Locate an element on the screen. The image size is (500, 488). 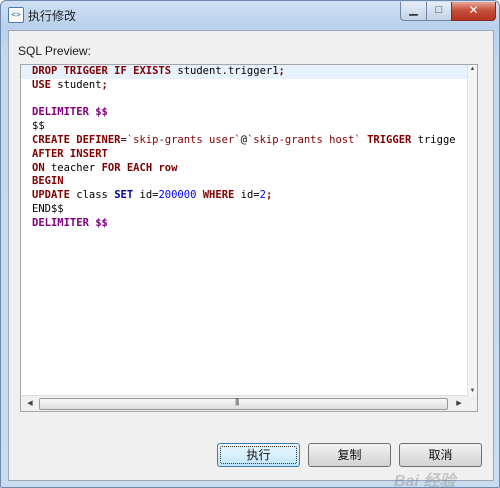
code-token: CREATE DEFINER is located at coordinates (76, 139).